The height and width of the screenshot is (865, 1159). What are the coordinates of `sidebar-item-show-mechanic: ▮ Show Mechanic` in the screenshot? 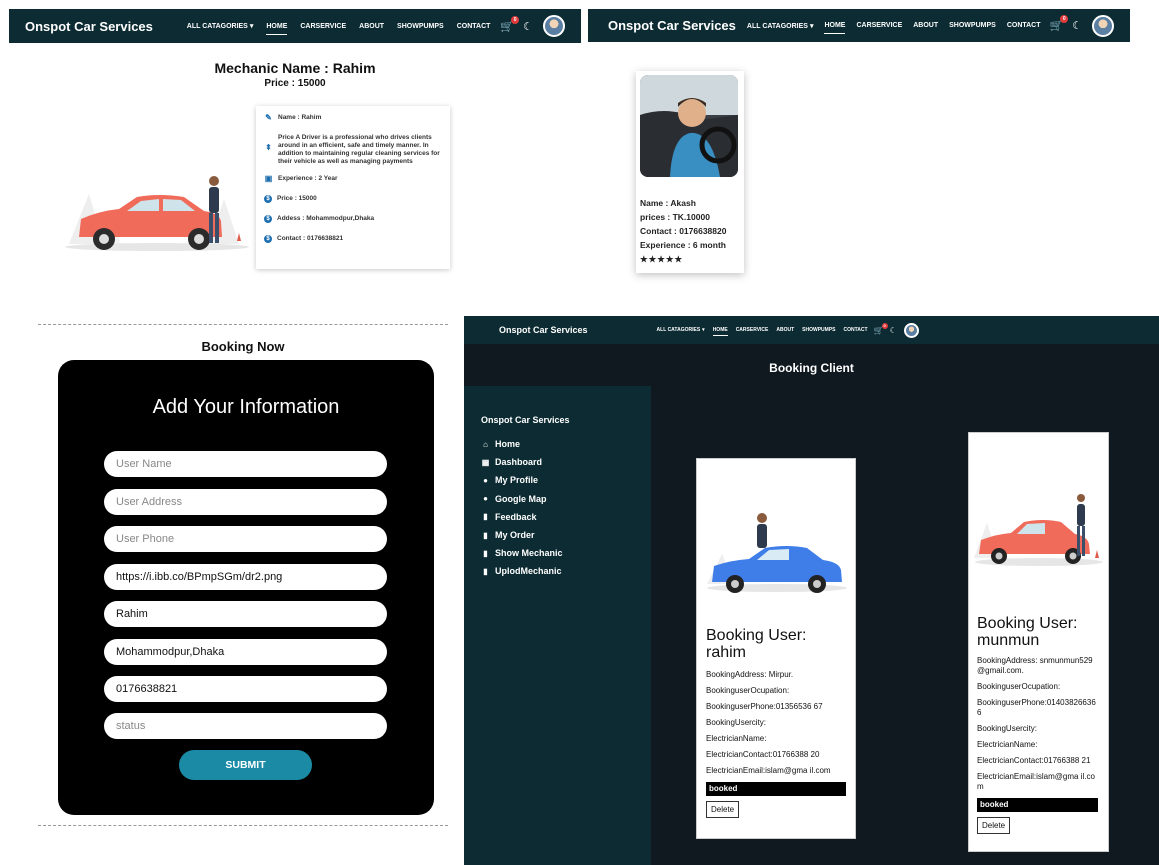 It's located at (566, 553).